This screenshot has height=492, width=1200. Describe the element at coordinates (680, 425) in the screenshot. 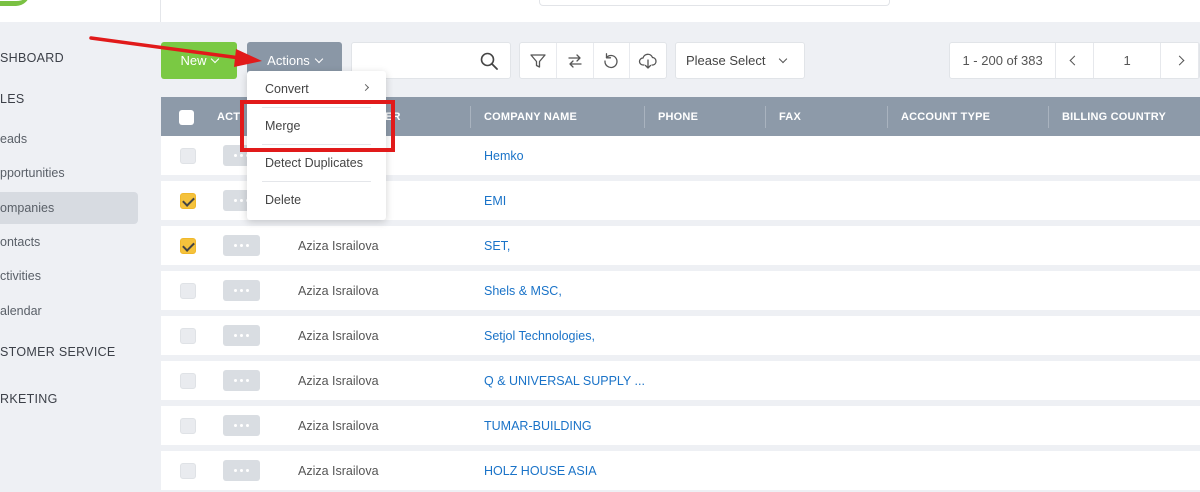

I see `table-row: Aziza Israilova TUMAR-BUILDING` at that location.